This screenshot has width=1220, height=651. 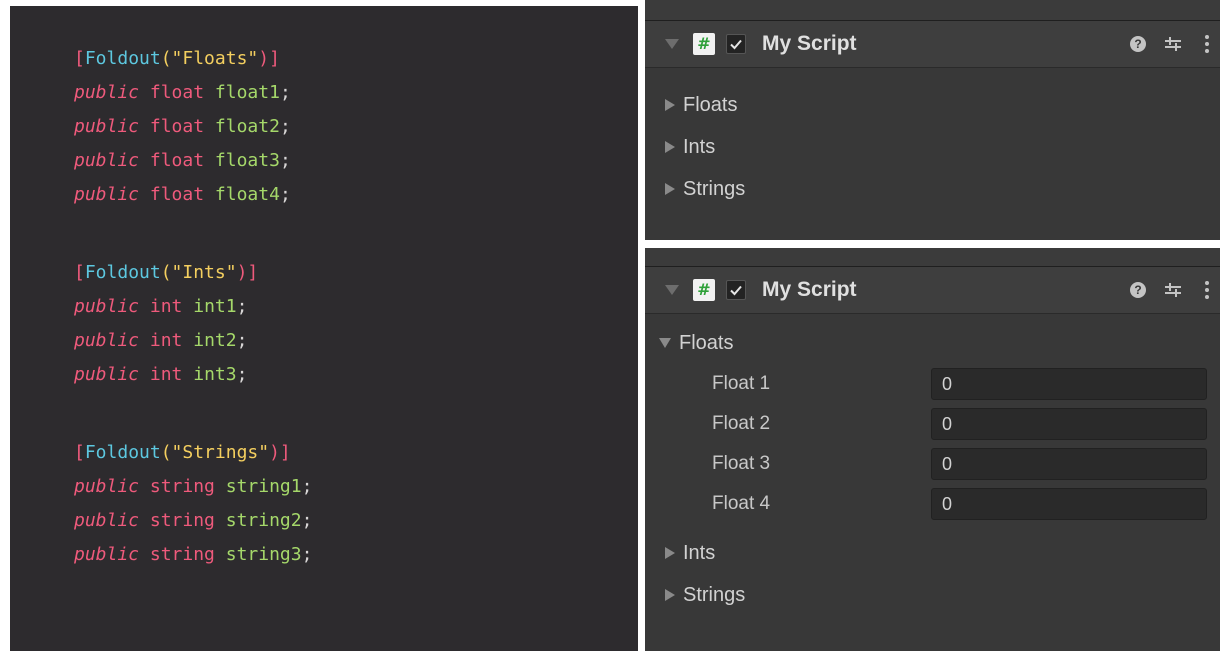 I want to click on code-identifier: float4, so click(x=247, y=194).